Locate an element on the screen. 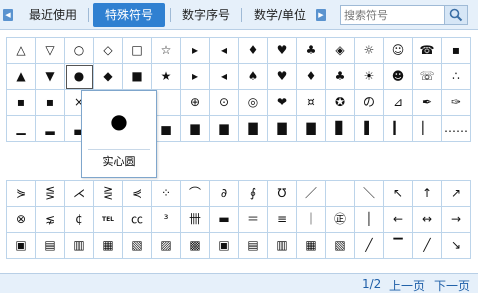  symbol-cell: ☆ is located at coordinates (166, 51).